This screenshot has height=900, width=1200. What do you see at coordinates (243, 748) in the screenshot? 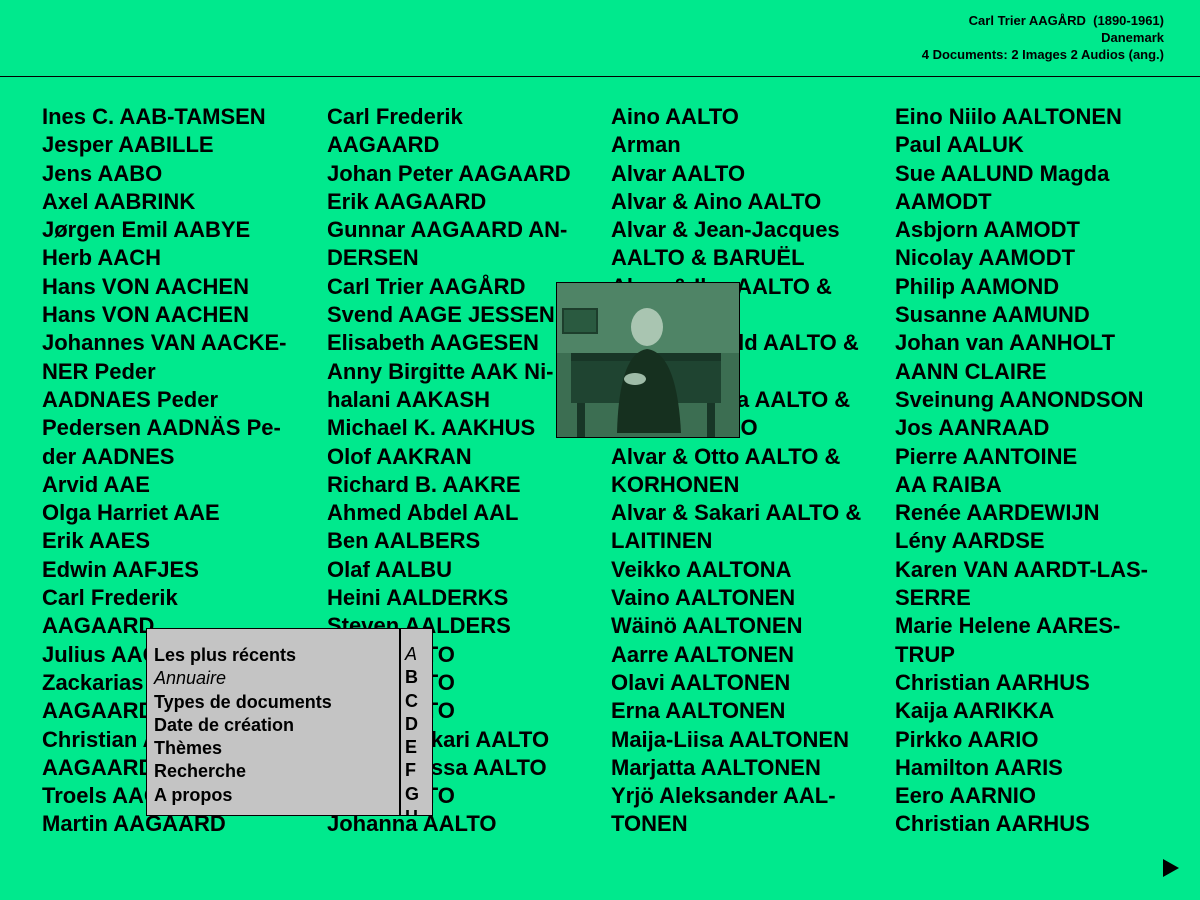
I see `menu-item-th-mes: Thèmes` at bounding box center [243, 748].